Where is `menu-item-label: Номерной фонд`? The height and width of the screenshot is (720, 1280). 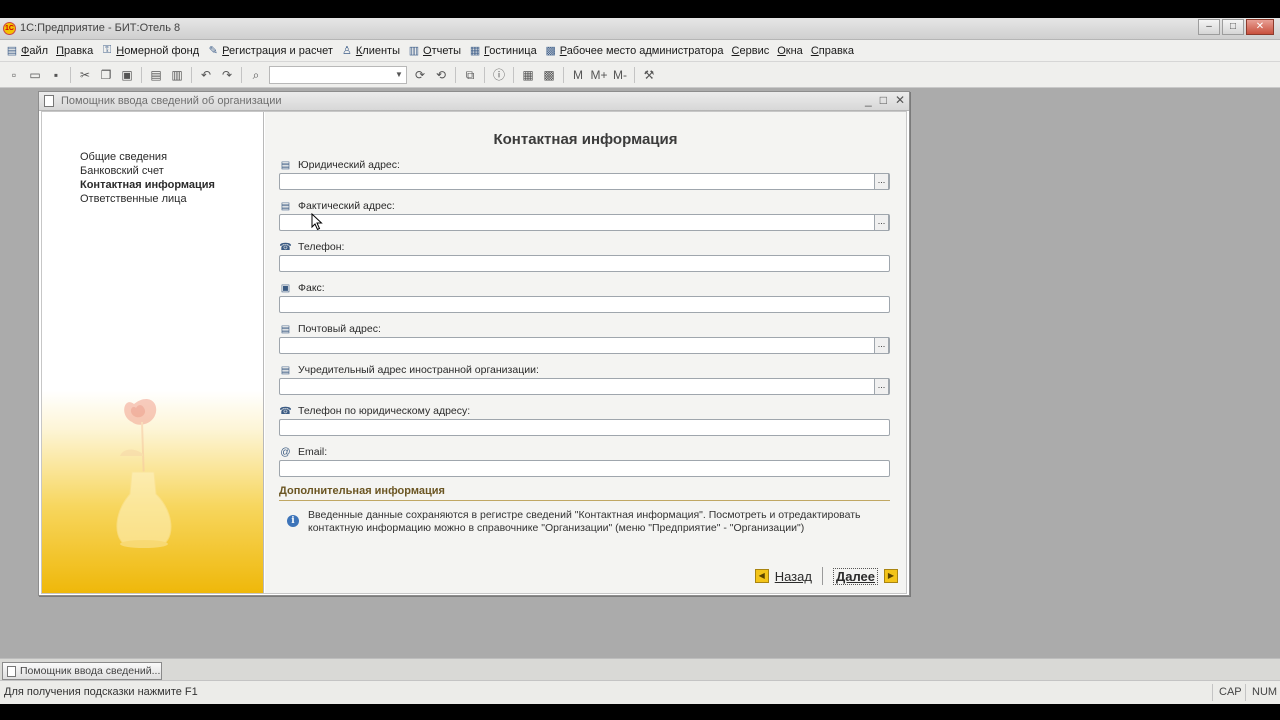
menu-item-label: Номерной фонд is located at coordinates (158, 50).